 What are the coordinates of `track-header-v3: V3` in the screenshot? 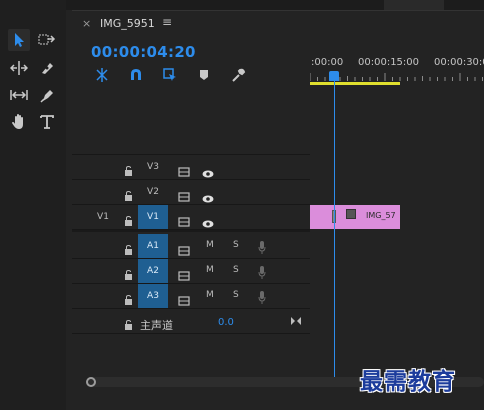 It's located at (191, 167).